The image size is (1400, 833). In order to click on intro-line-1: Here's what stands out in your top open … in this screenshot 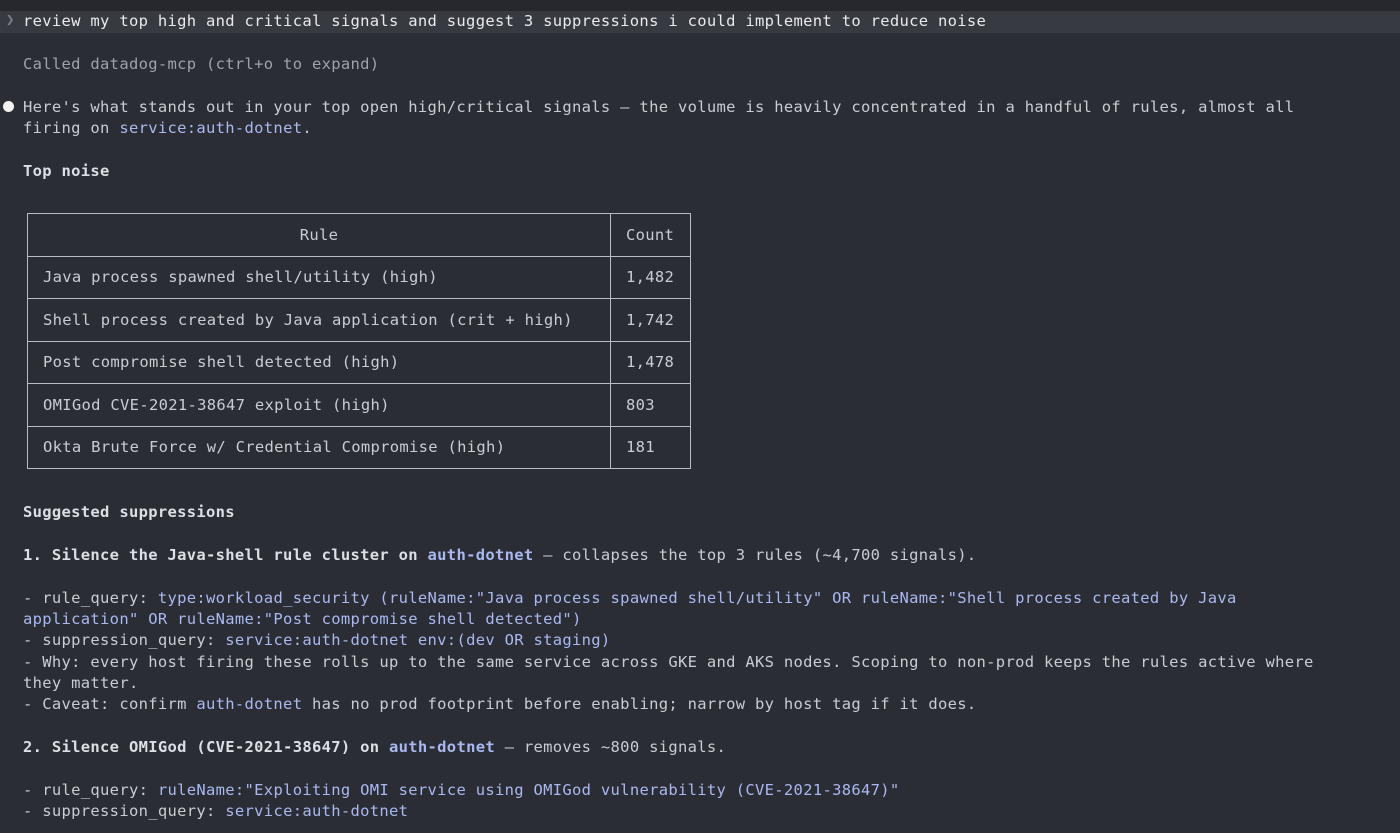, I will do `click(659, 107)`.